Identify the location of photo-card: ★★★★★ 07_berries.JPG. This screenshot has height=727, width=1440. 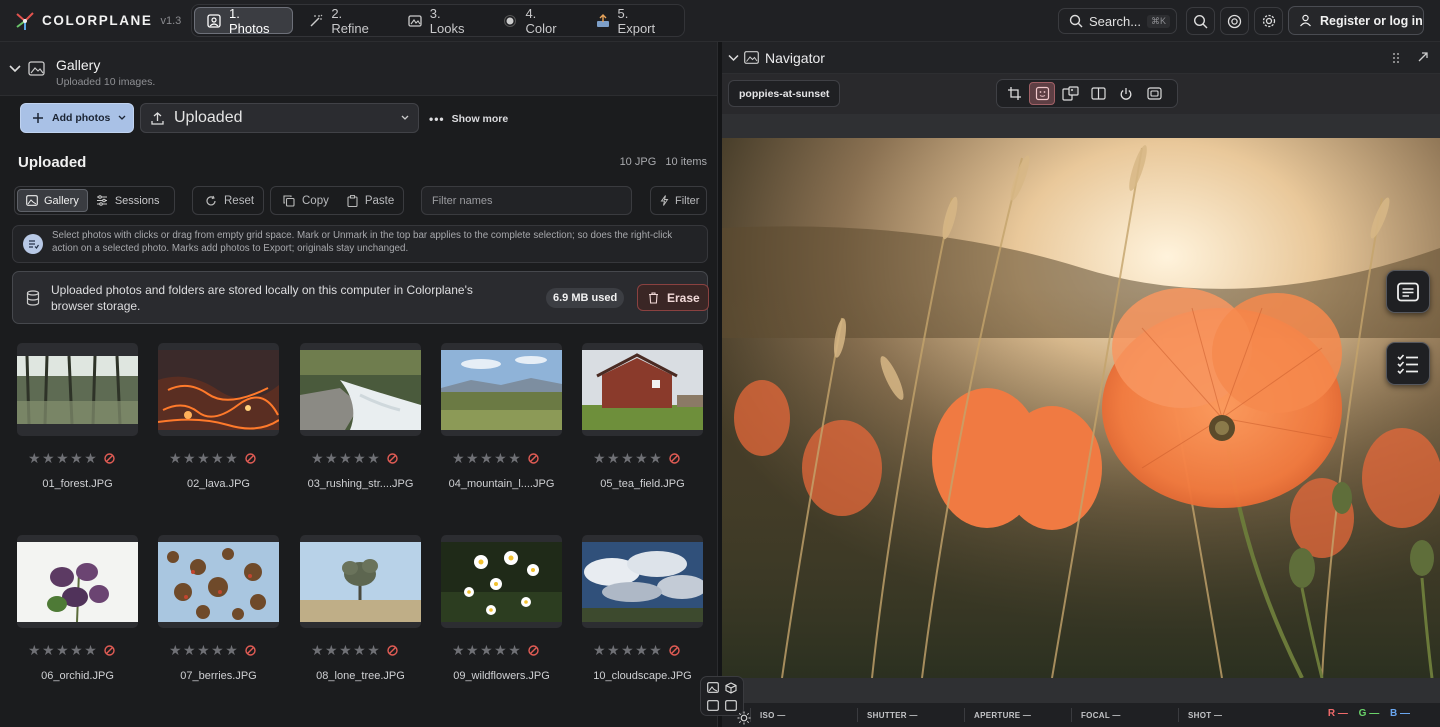
(218, 608).